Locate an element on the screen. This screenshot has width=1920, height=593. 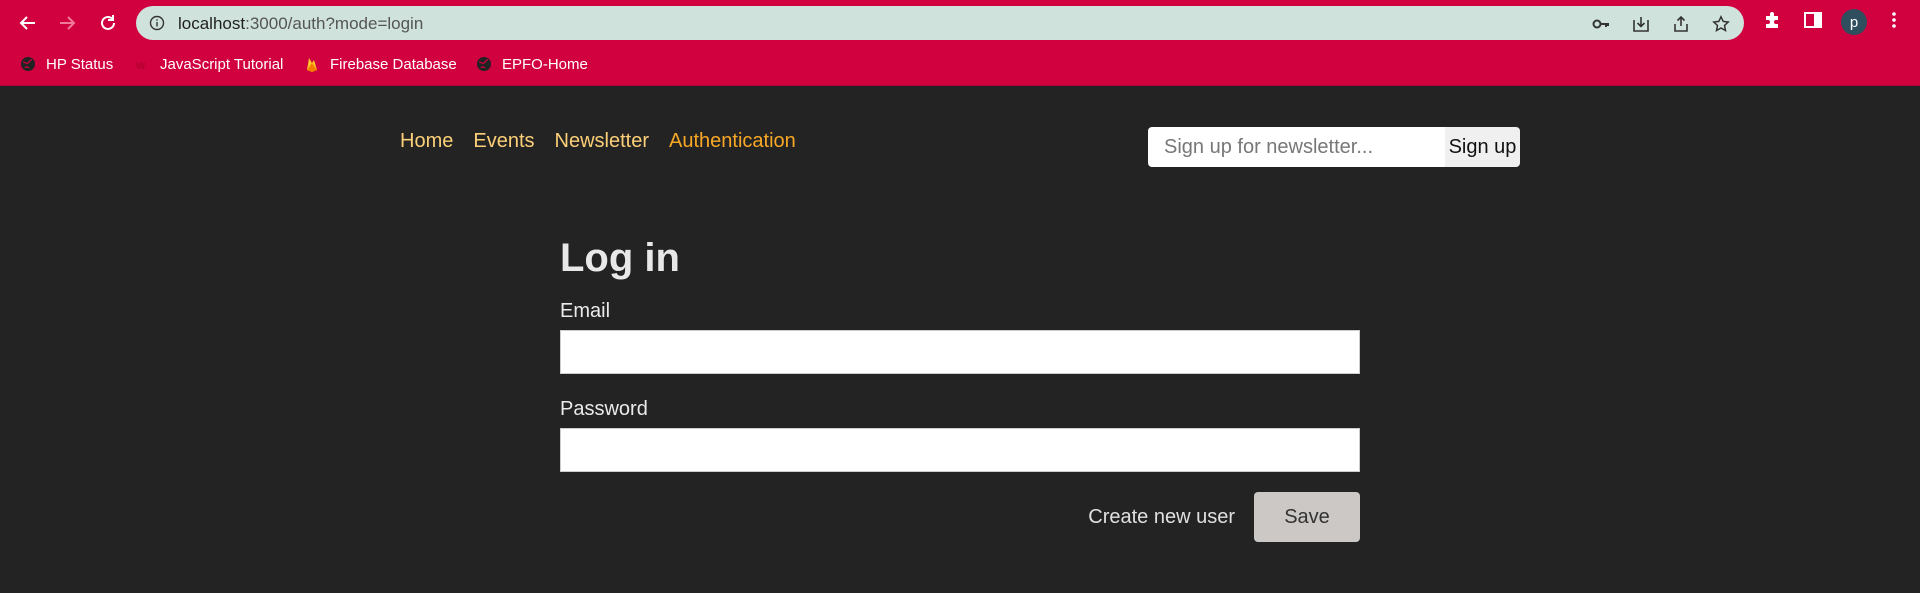
site-info-icon is located at coordinates (157, 23).